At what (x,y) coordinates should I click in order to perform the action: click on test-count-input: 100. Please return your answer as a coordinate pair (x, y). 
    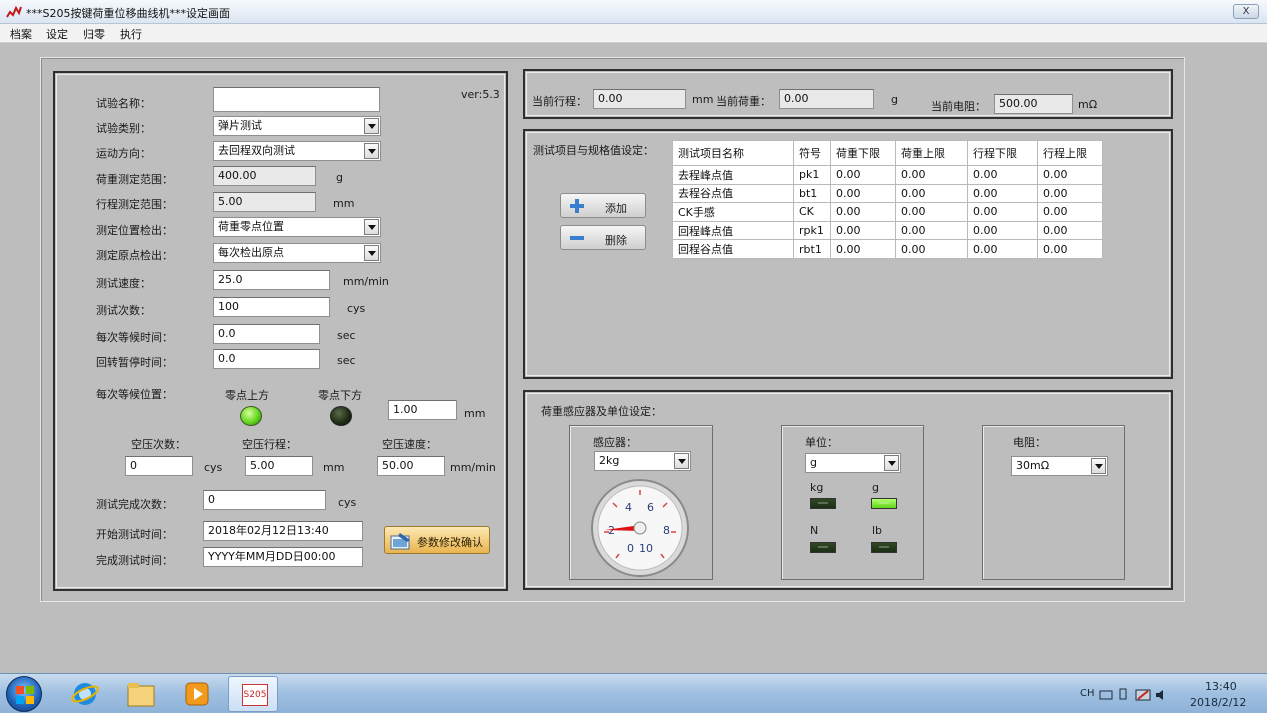
    Looking at the image, I should click on (271, 307).